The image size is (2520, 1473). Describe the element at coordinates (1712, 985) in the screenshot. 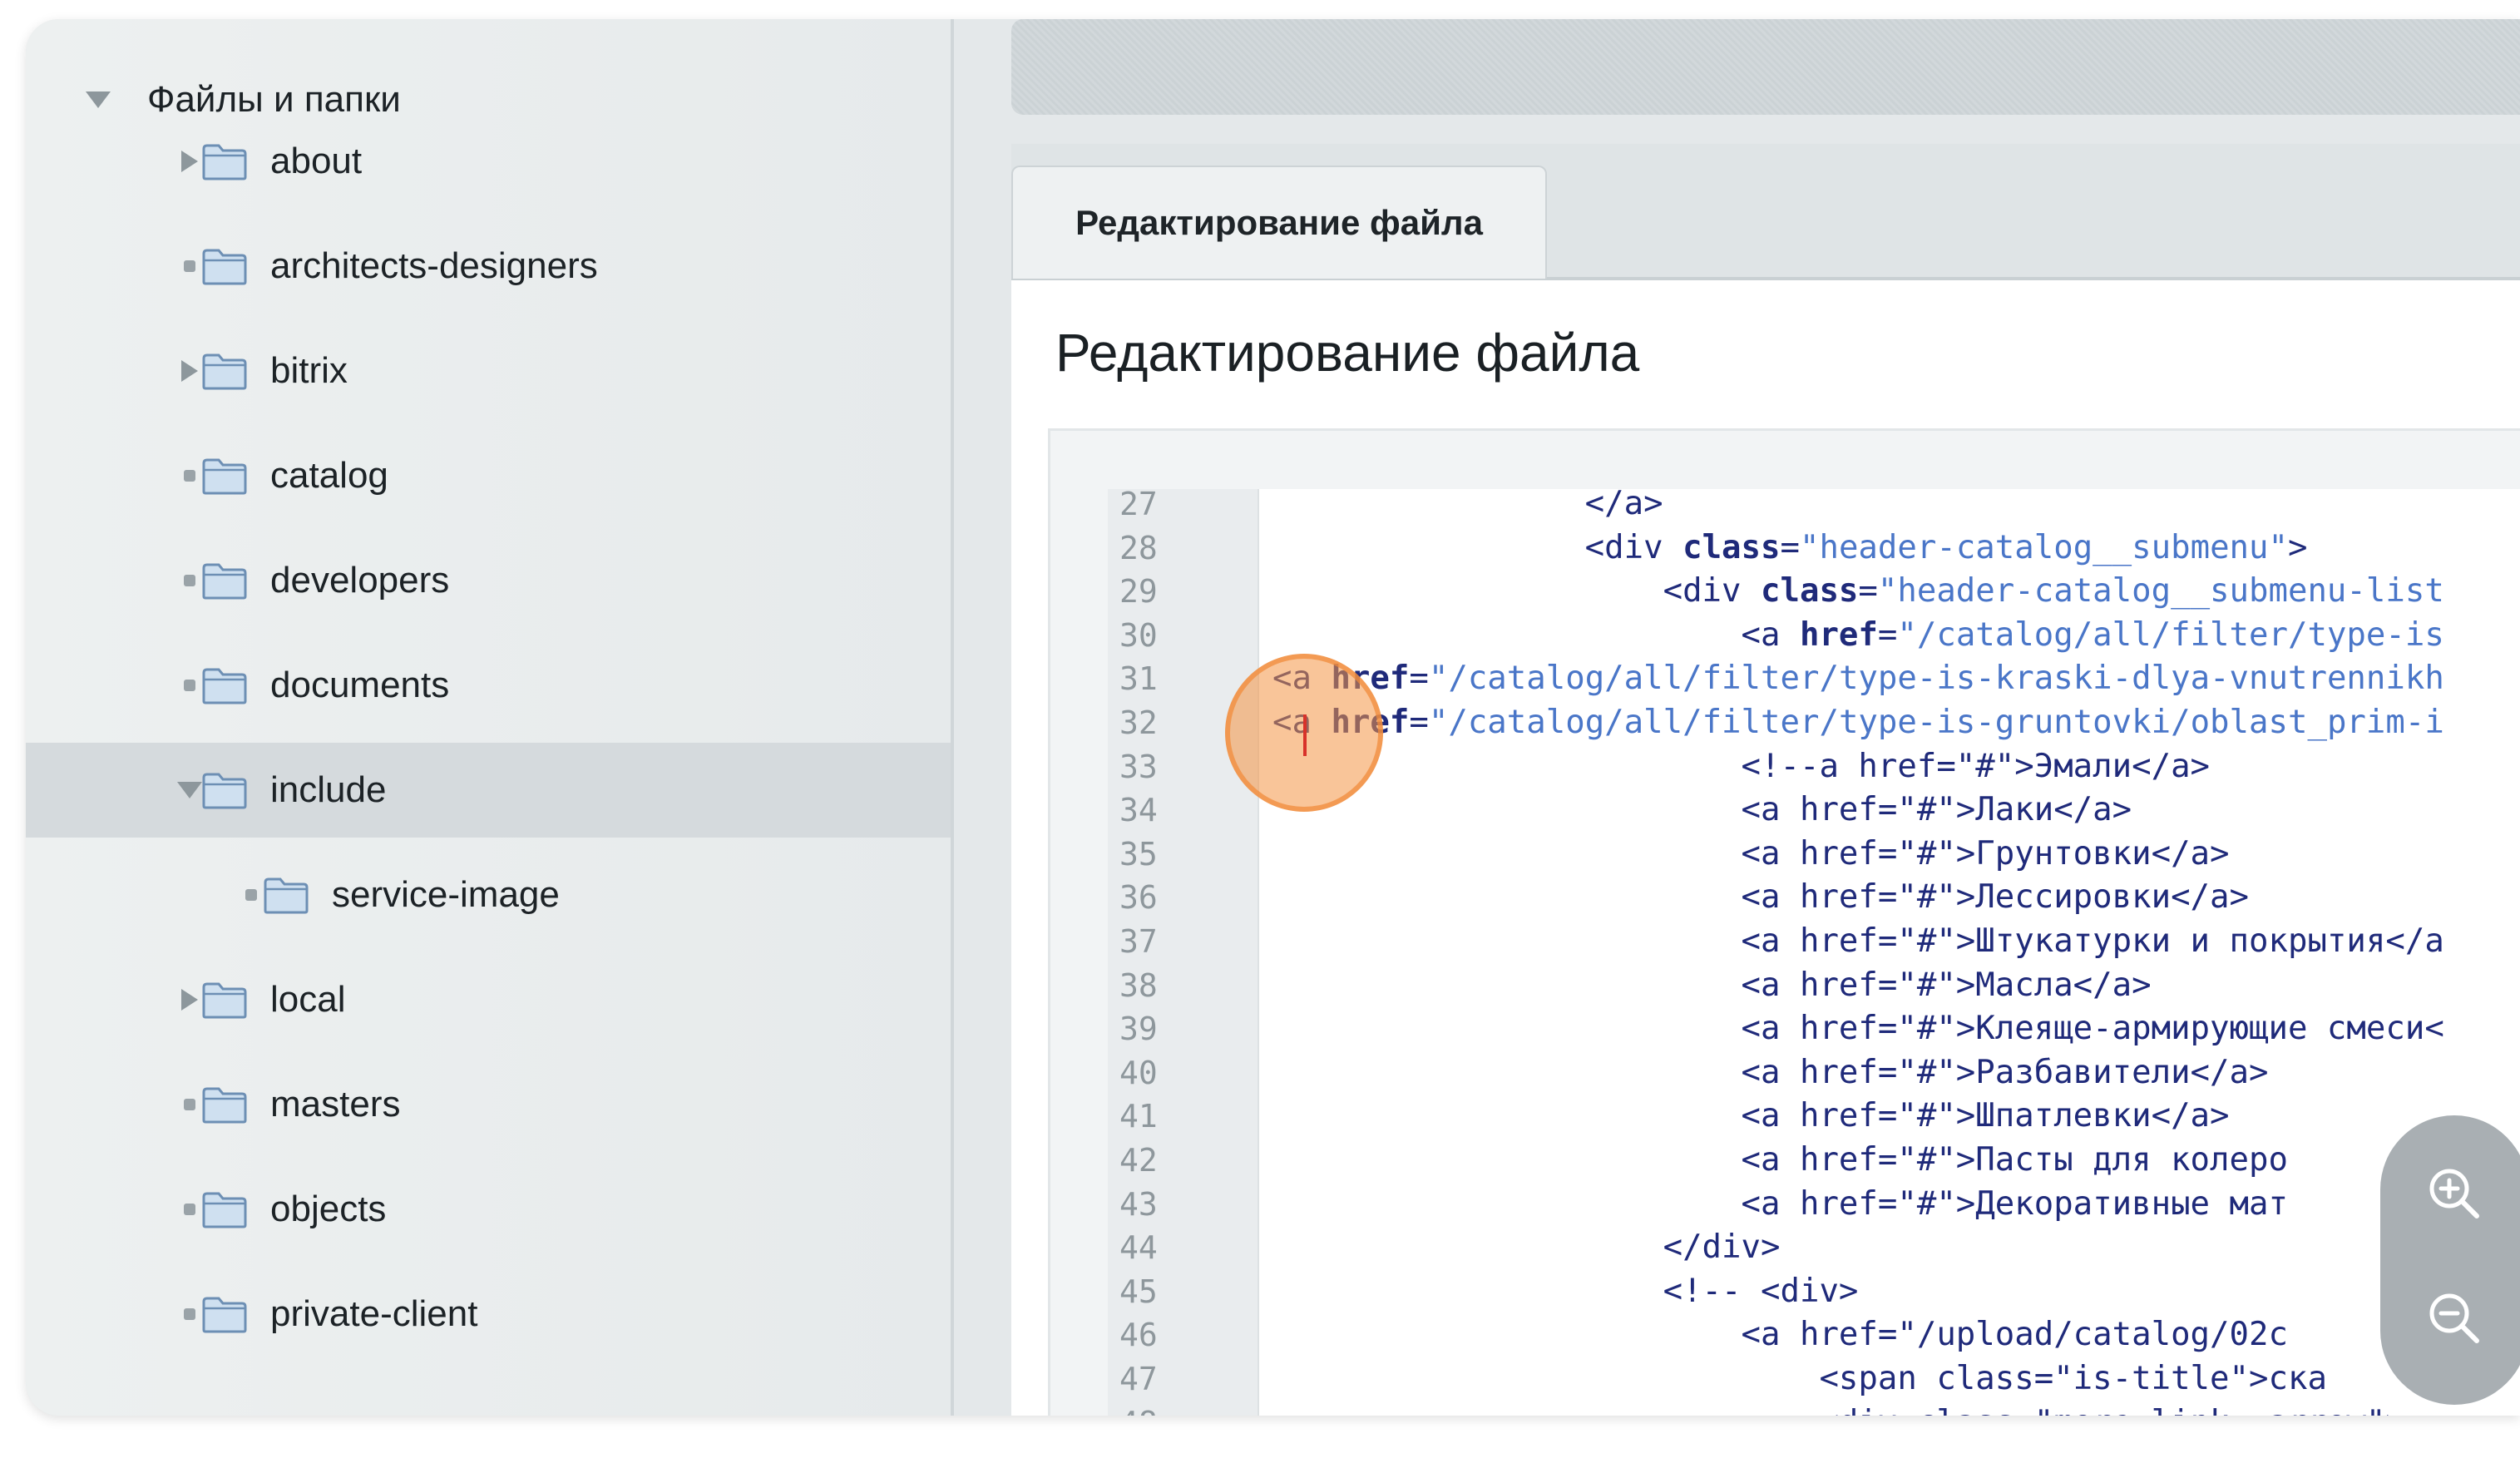

I see `code-token: <a href="#">Масла</a>` at that location.